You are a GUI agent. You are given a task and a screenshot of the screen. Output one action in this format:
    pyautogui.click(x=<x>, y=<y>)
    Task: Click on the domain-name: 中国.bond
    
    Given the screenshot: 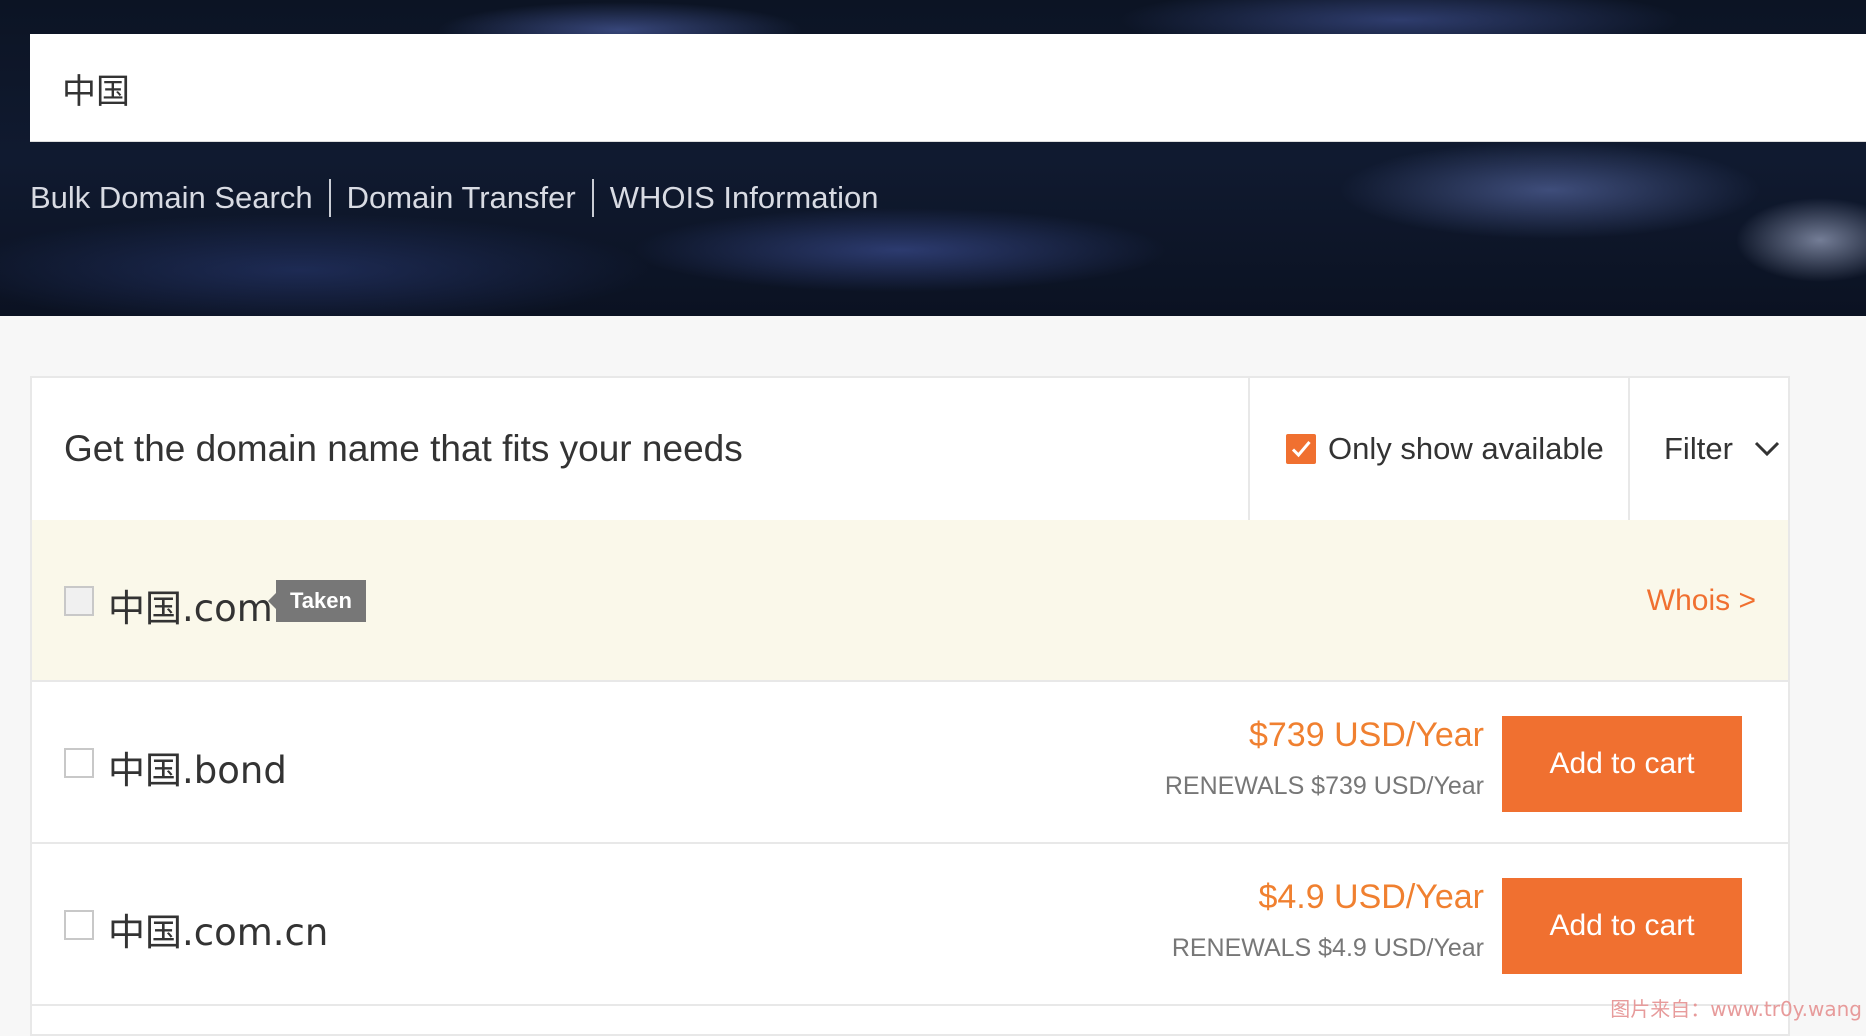 What is the action you would take?
    pyautogui.click(x=197, y=770)
    